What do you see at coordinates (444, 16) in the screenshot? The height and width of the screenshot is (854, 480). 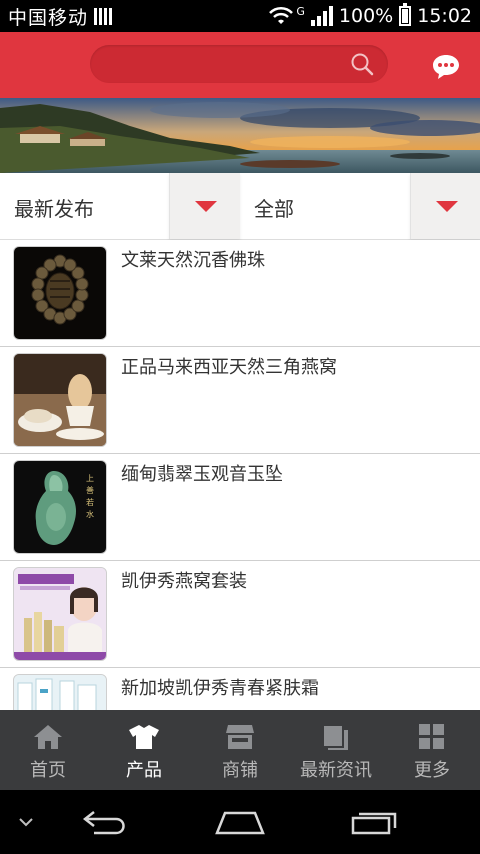 I see `clock: 15:02` at bounding box center [444, 16].